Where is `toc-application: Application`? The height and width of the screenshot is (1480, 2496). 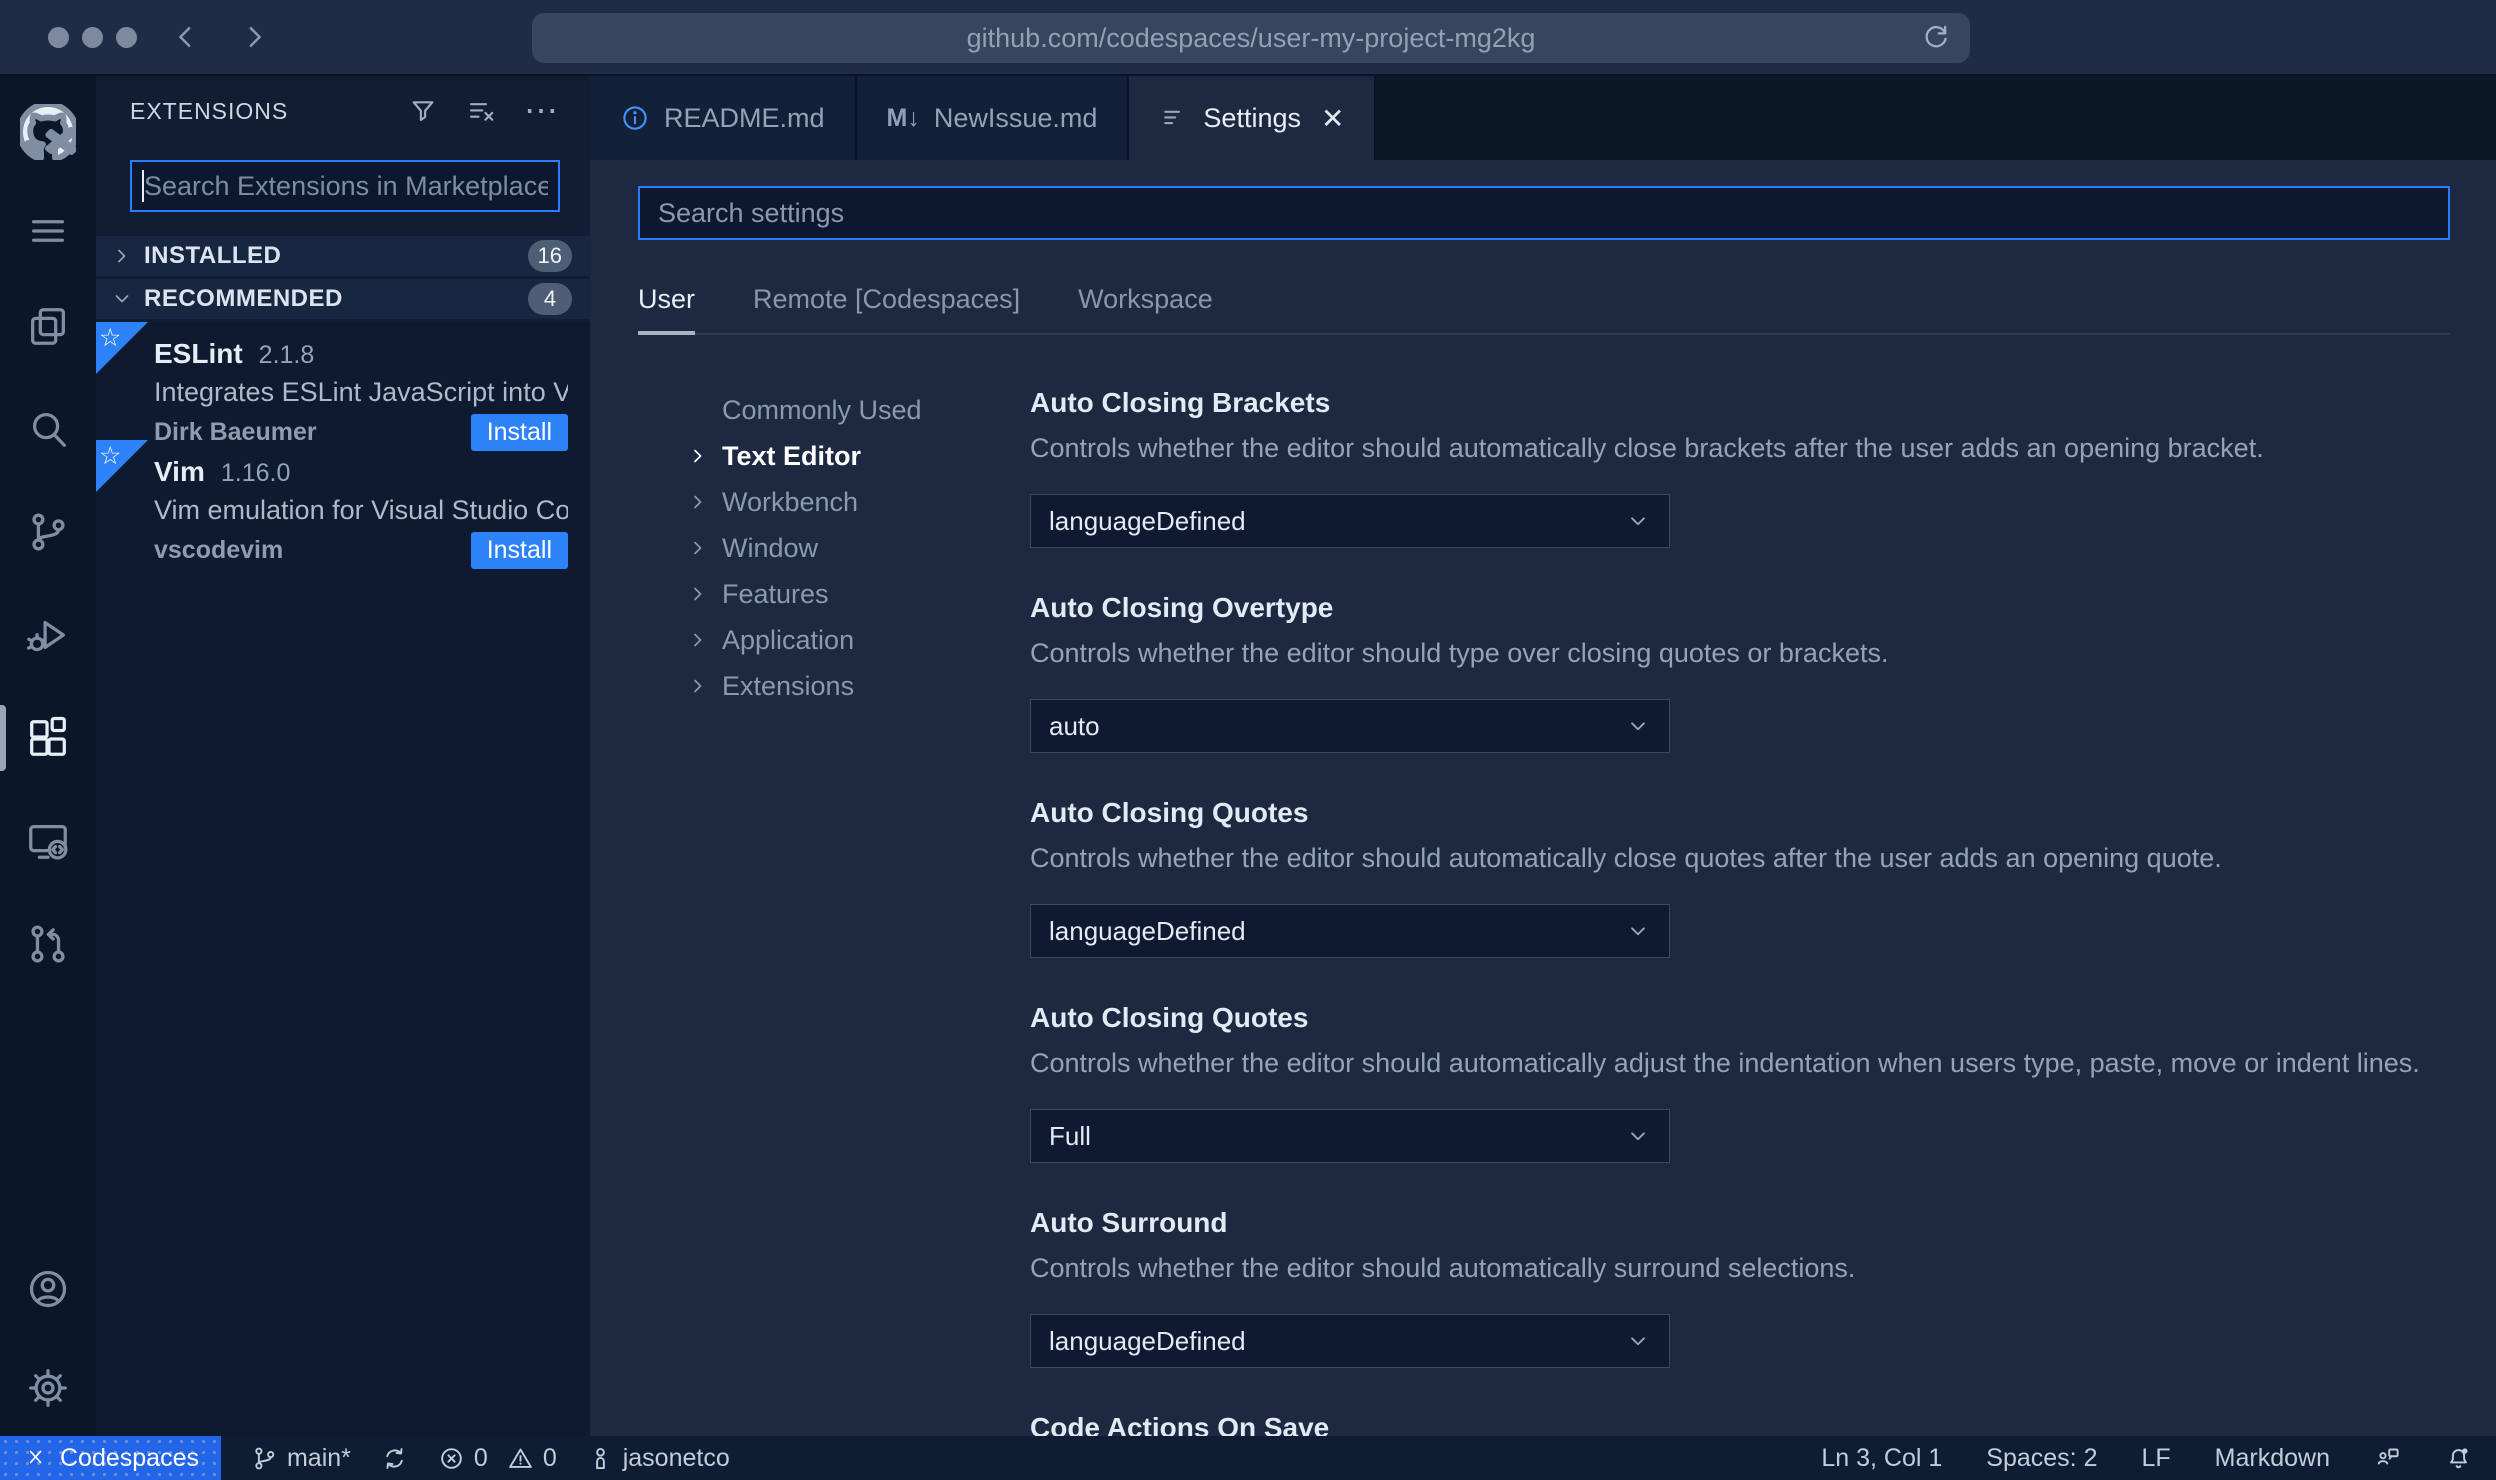 toc-application: Application is located at coordinates (832, 640).